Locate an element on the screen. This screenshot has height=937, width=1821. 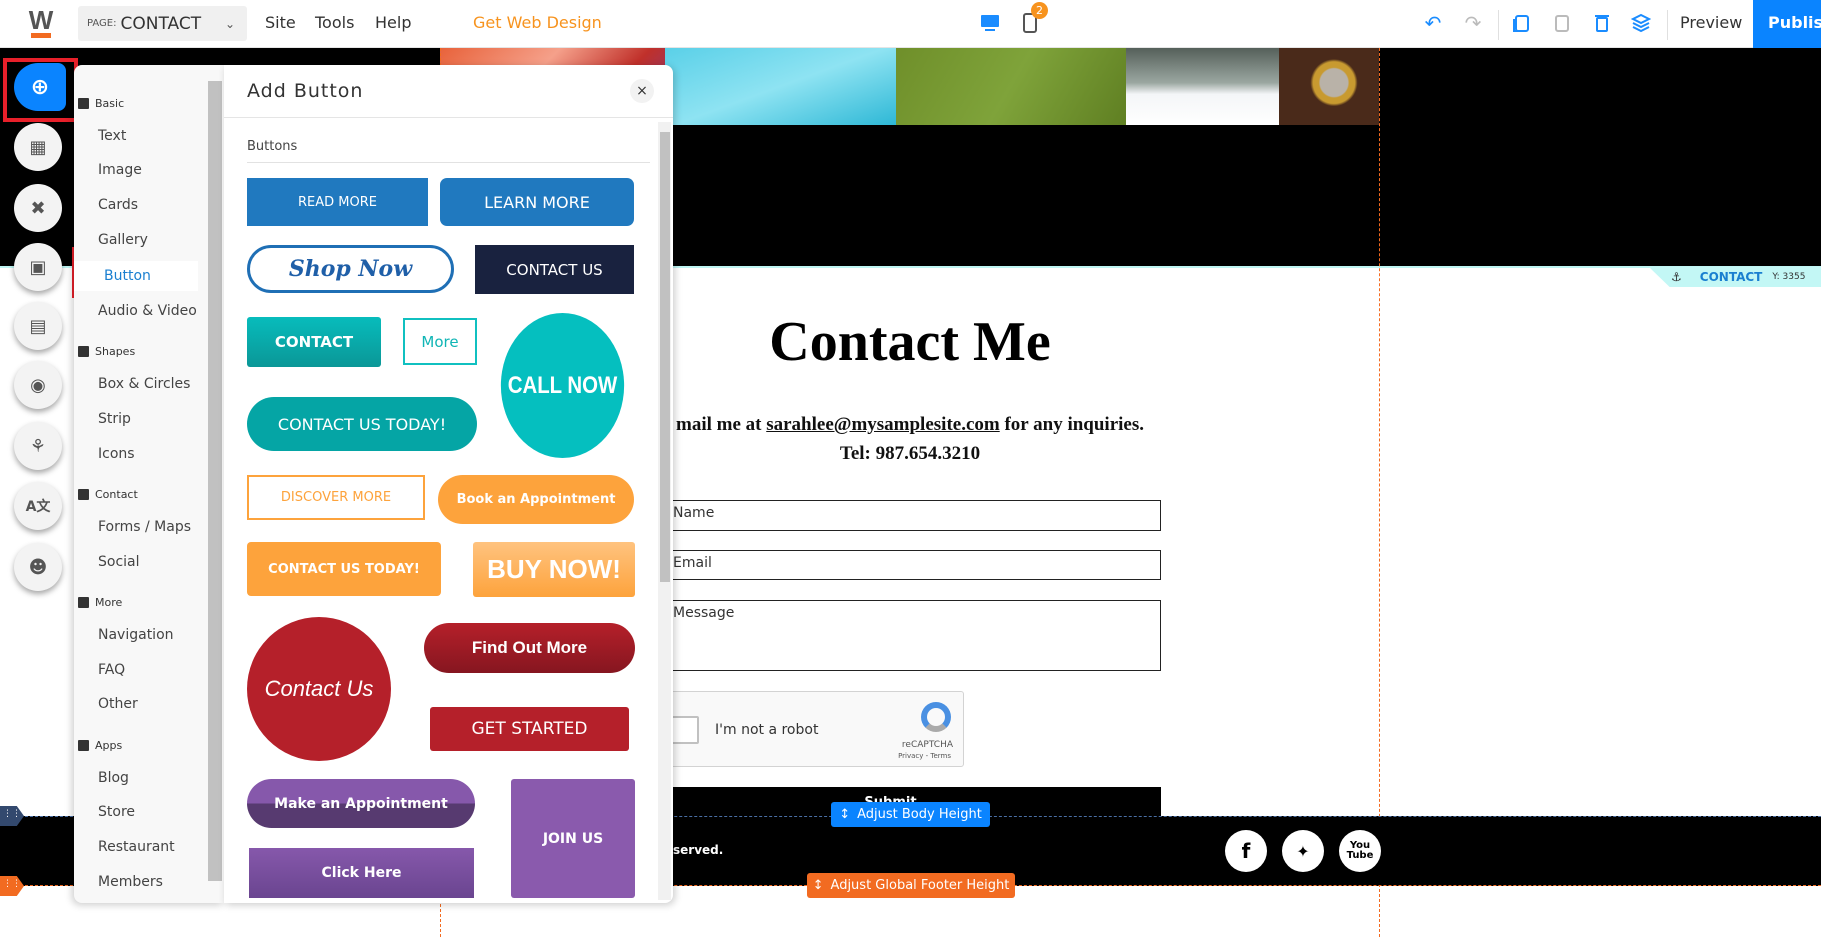
members-icon: ☻ is located at coordinates (38, 567).